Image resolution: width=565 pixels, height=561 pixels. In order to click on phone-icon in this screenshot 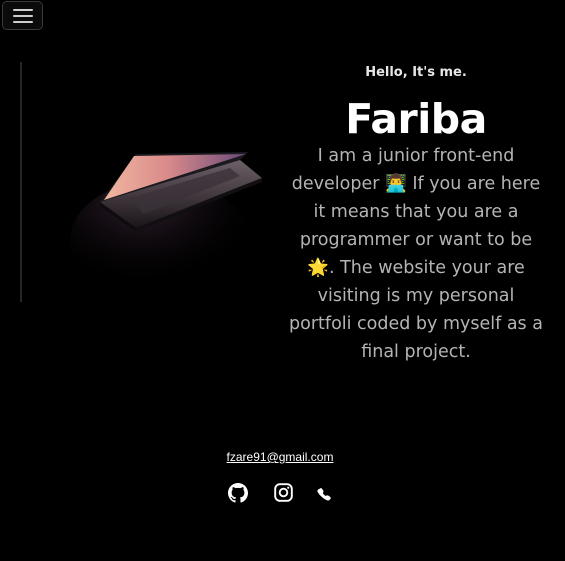, I will do `click(324, 495)`.